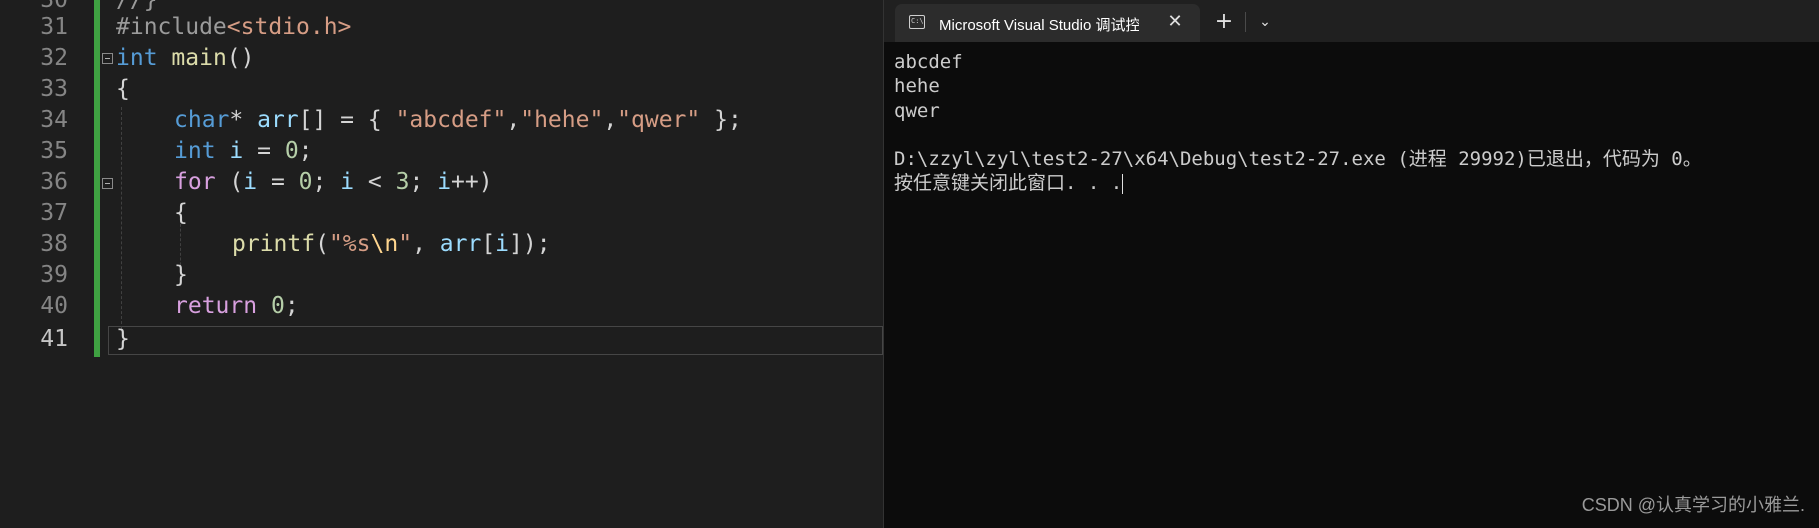 The width and height of the screenshot is (1819, 528). What do you see at coordinates (1039, 25) in the screenshot?
I see `tab-title: Microsoft Visual Studio 调试控制台` at bounding box center [1039, 25].